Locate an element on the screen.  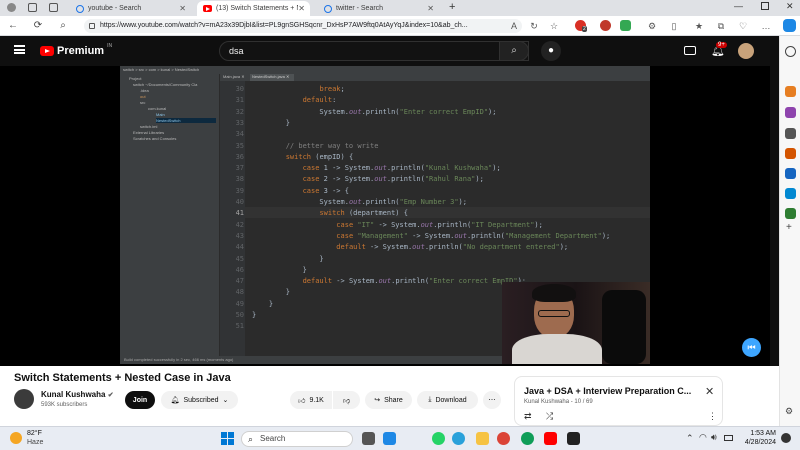
workspaces-icon is located at coordinates (32, 7).